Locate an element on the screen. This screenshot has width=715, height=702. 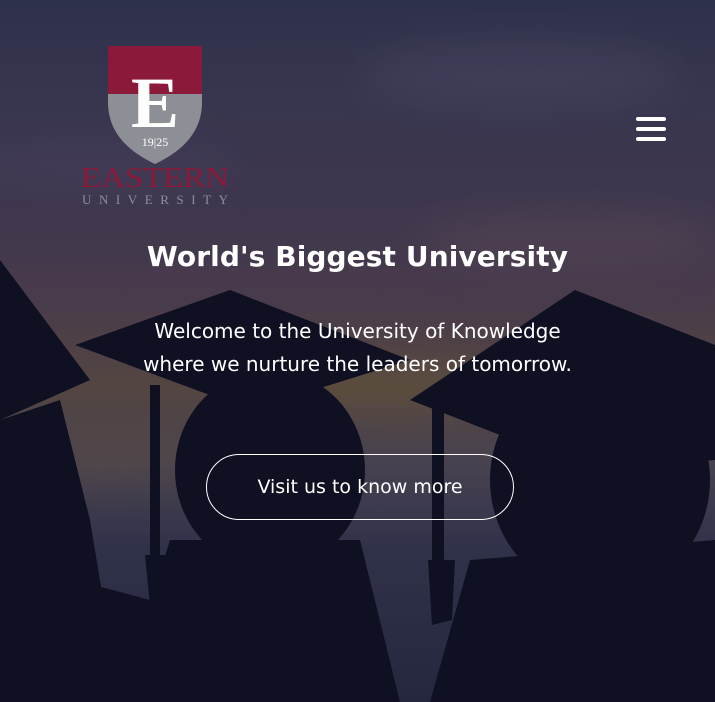
hamburger-menu-button is located at coordinates (651, 129).